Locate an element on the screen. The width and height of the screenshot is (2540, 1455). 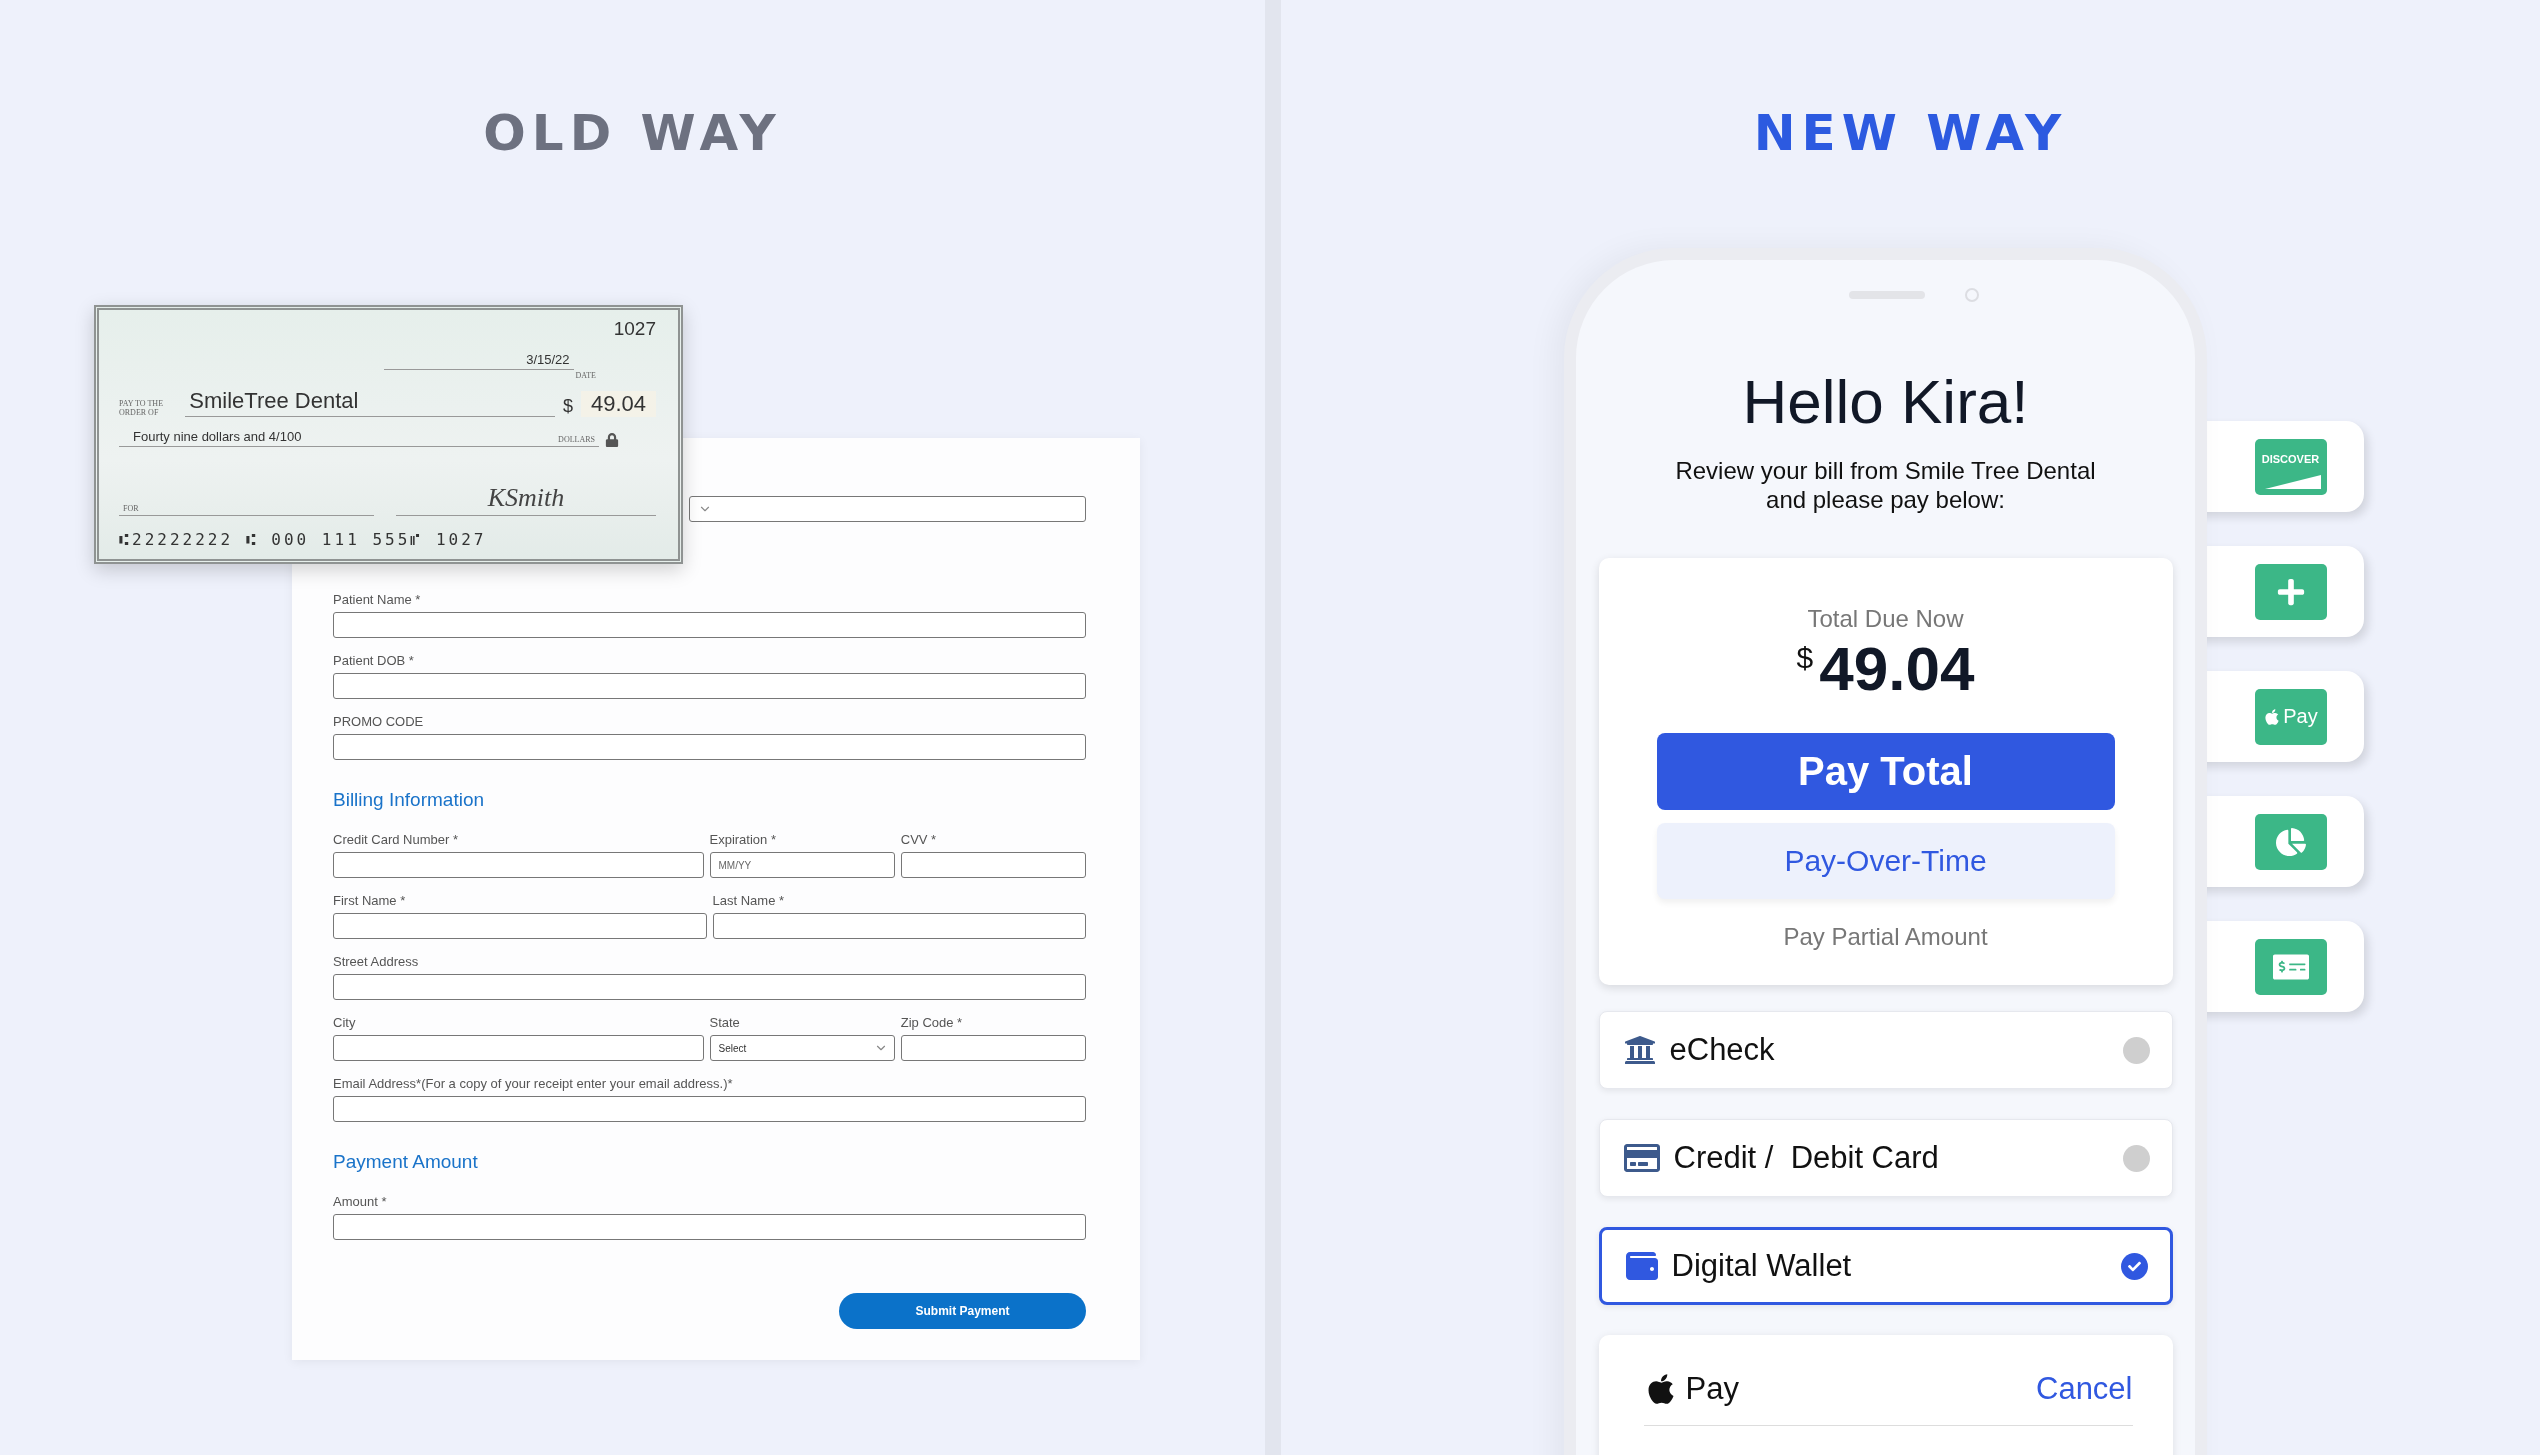
payment-method-option: Digital Wallet is located at coordinates (1885, 1266).